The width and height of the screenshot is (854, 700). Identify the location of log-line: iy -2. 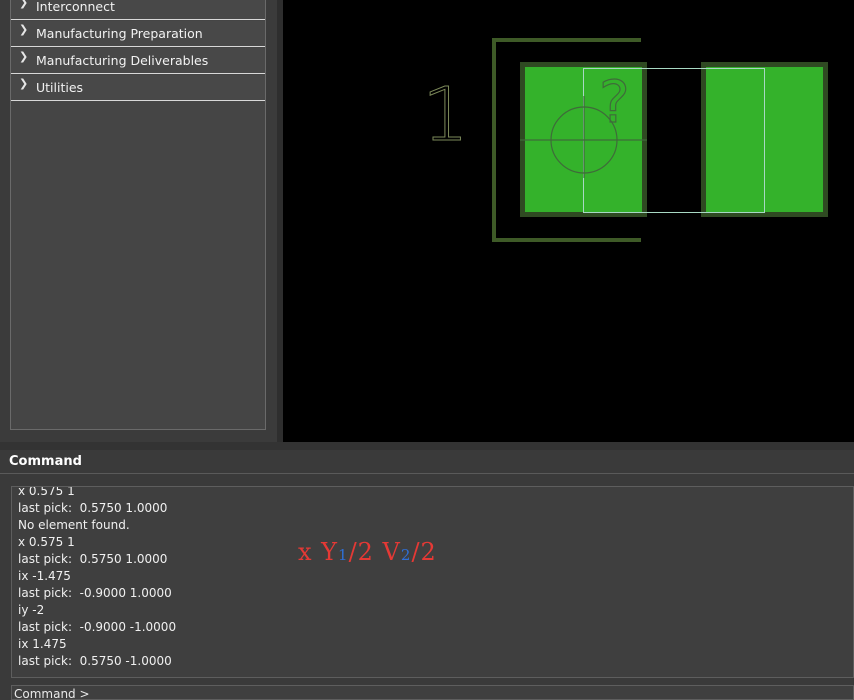
(31, 610).